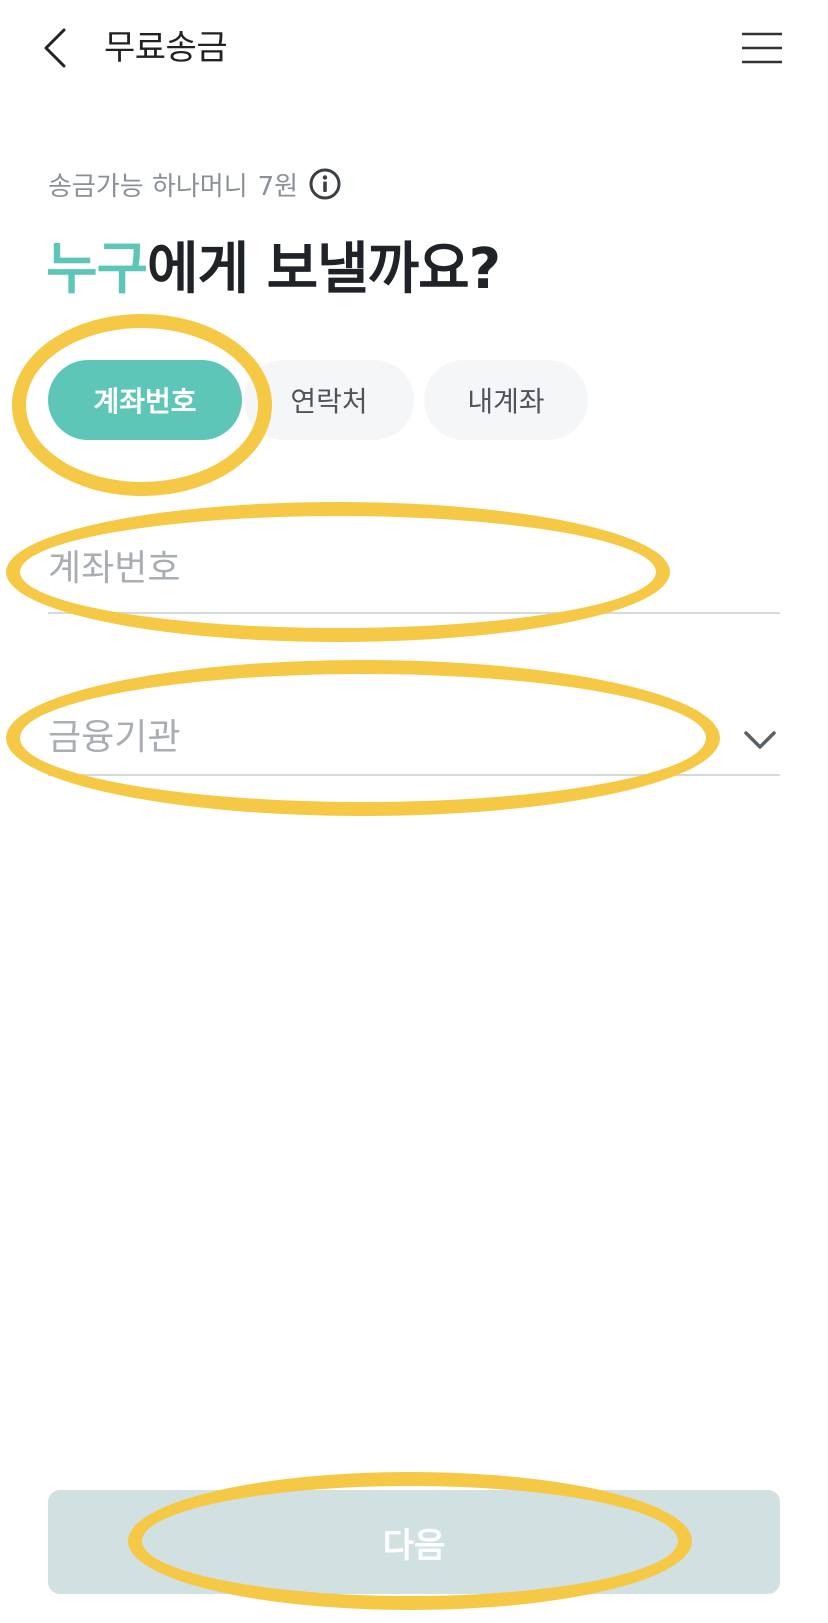 This screenshot has width=828, height=1623. Describe the element at coordinates (324, 269) in the screenshot. I see `question-rest: 에게 보낼까요?` at that location.